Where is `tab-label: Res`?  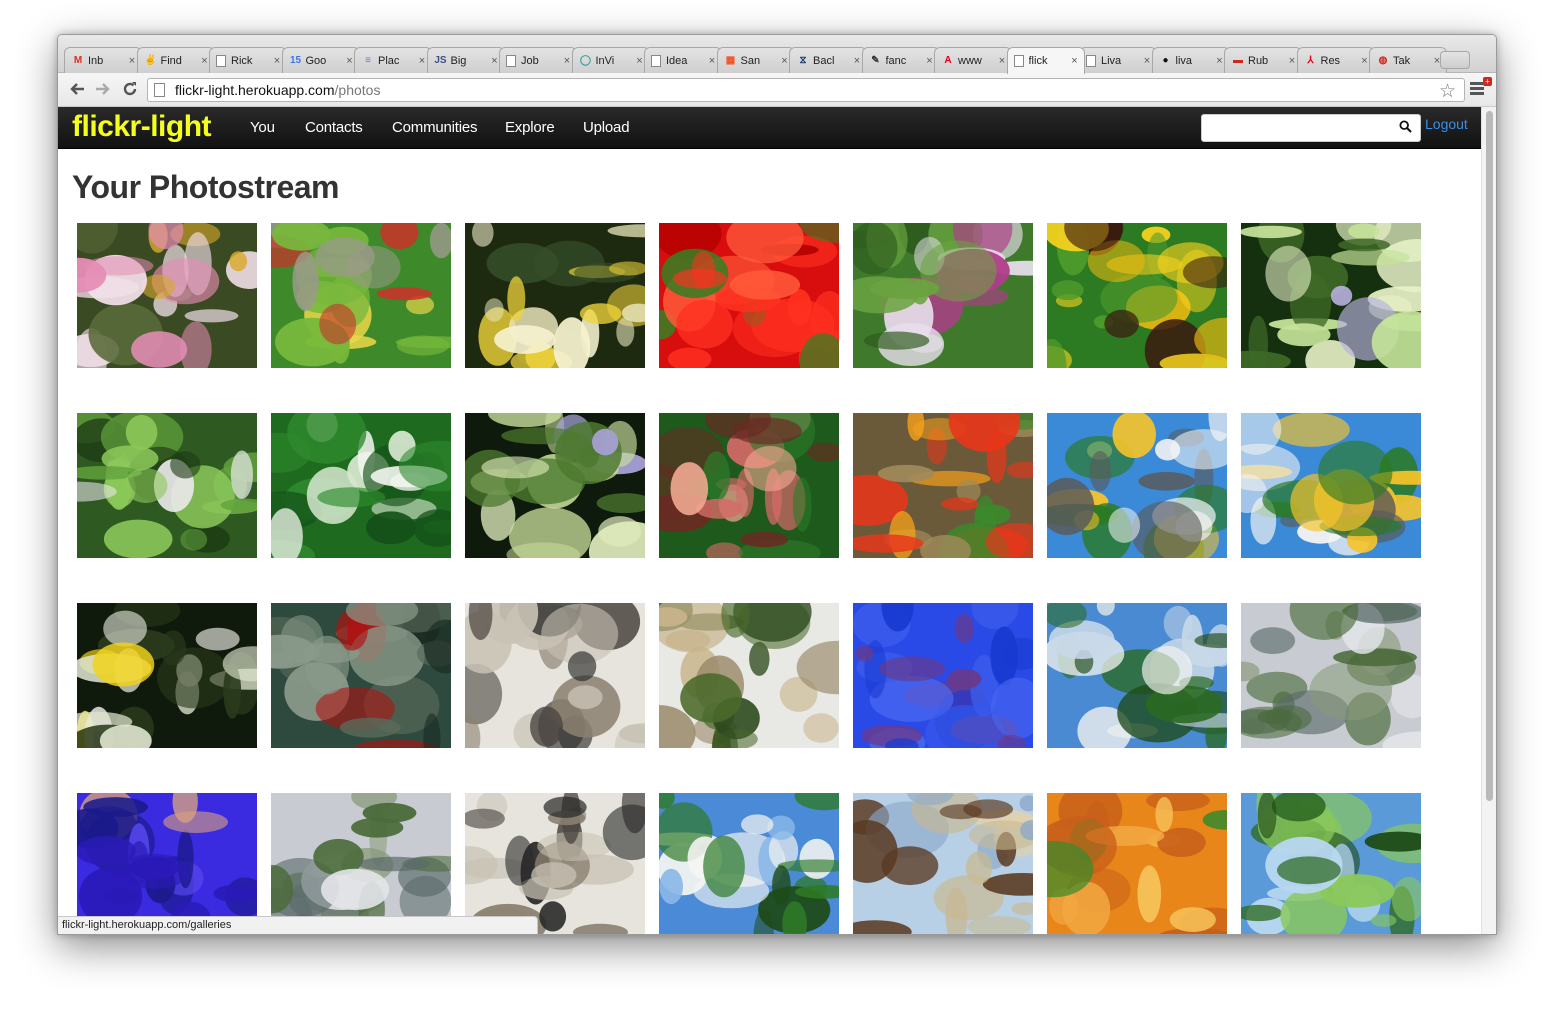
tab-label: Res is located at coordinates (1330, 60).